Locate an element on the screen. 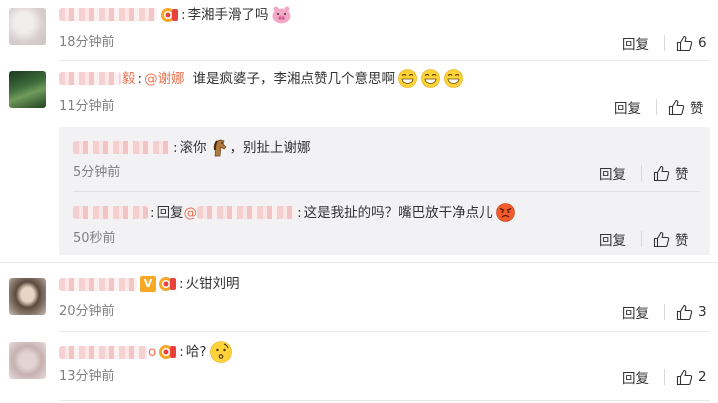 Image resolution: width=718 pixels, height=403 pixels. pig-emoji-icon is located at coordinates (281, 14).